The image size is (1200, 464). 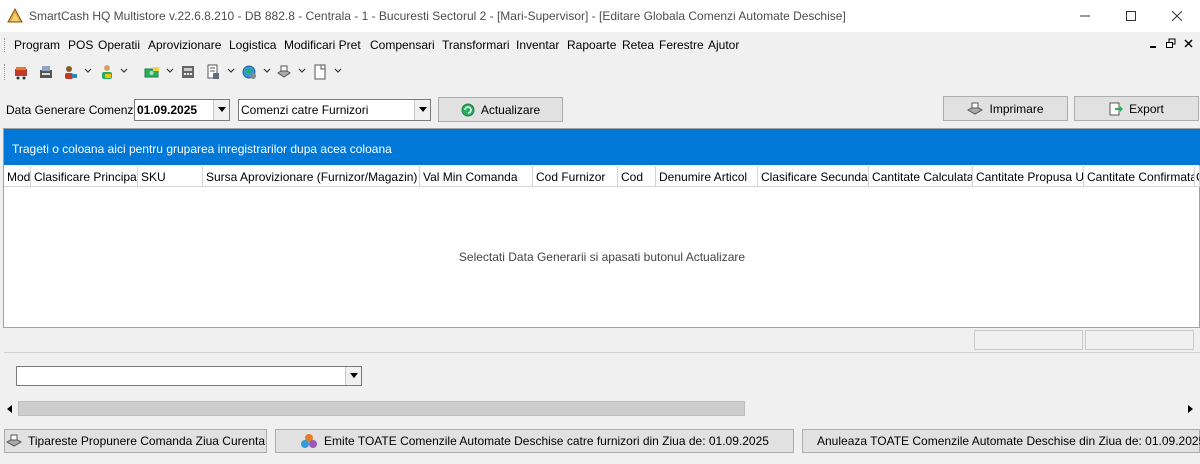 I want to click on column-header-cantitate-propusa: Cantitate Propusa U, so click(x=1028, y=176).